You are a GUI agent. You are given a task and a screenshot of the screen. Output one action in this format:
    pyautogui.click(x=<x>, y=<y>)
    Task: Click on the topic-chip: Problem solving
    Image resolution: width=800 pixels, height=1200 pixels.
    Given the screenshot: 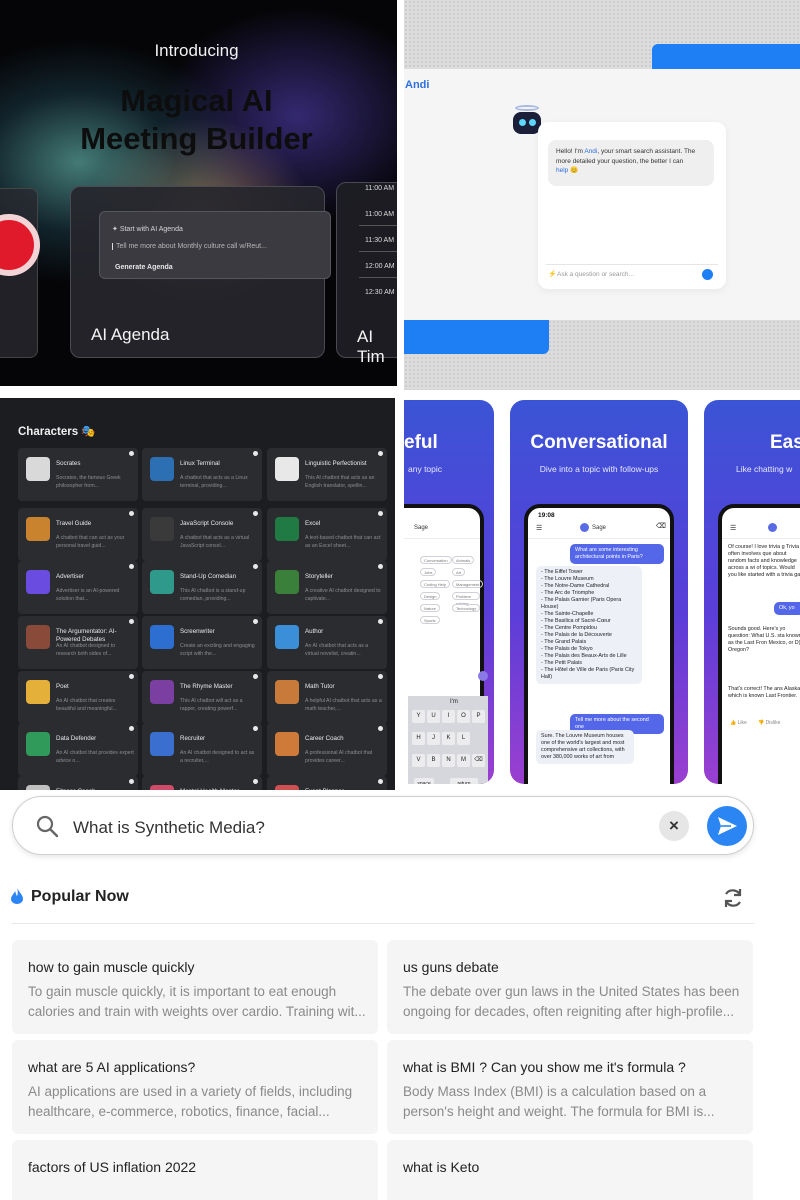 What is the action you would take?
    pyautogui.click(x=466, y=599)
    